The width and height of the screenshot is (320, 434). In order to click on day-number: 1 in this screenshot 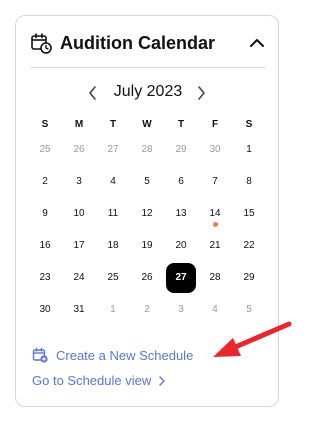, I will do `click(113, 309)`.